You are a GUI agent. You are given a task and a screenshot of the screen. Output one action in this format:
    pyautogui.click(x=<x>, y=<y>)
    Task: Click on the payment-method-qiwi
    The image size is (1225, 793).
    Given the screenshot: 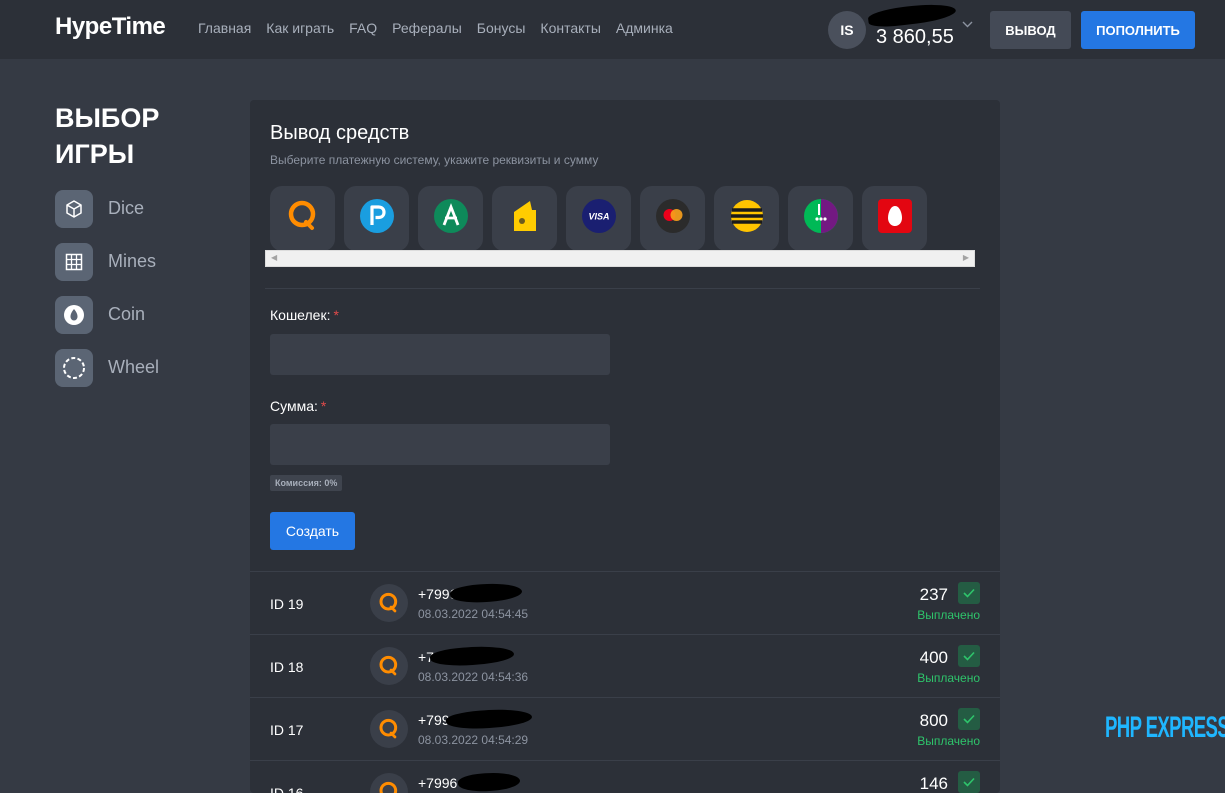 What is the action you would take?
    pyautogui.click(x=302, y=218)
    